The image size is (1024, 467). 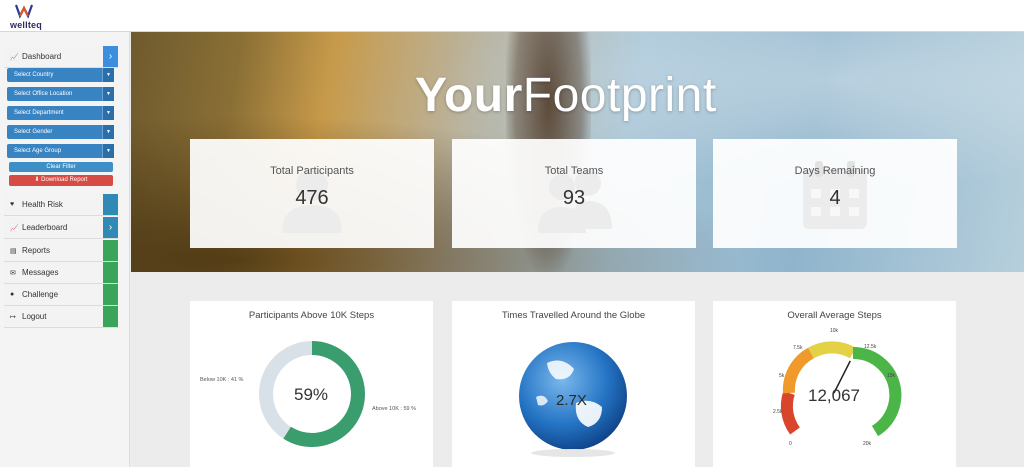 I want to click on donut-label-above: Above 10K : 59 %, so click(x=394, y=409).